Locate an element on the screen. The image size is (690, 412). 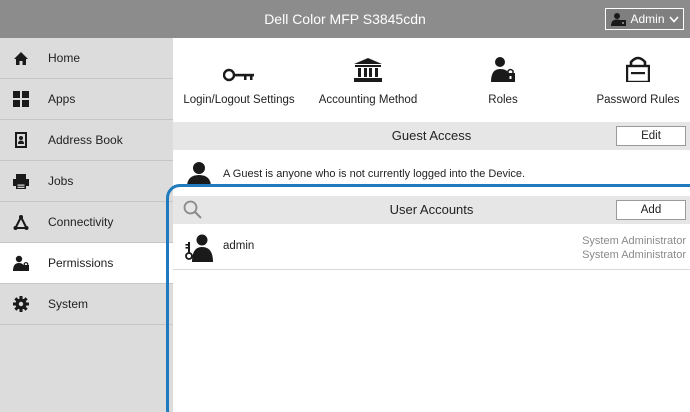
accounting-method-button: Accounting Method is located at coordinates (368, 79).